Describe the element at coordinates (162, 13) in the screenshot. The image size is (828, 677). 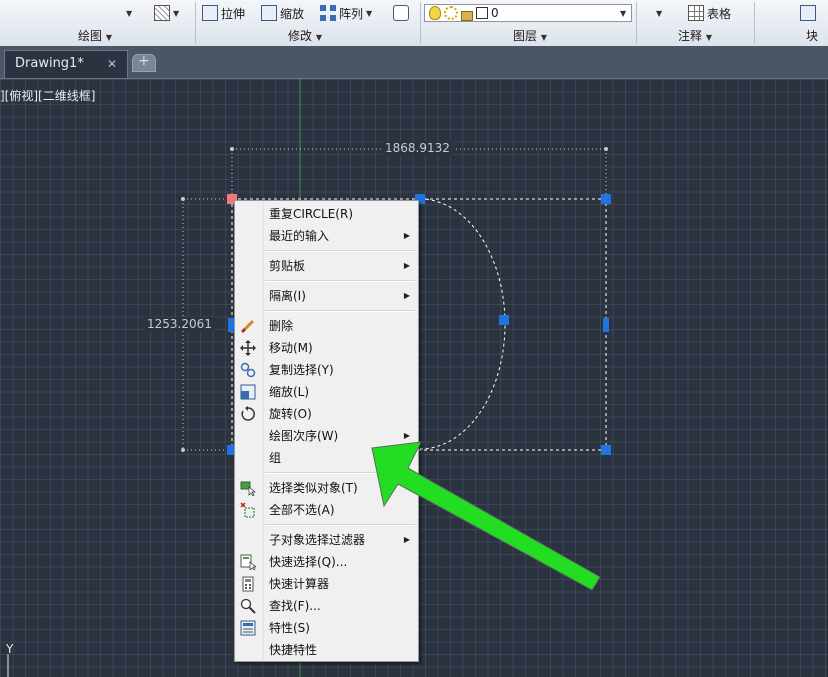
I see `hatch-icon` at that location.